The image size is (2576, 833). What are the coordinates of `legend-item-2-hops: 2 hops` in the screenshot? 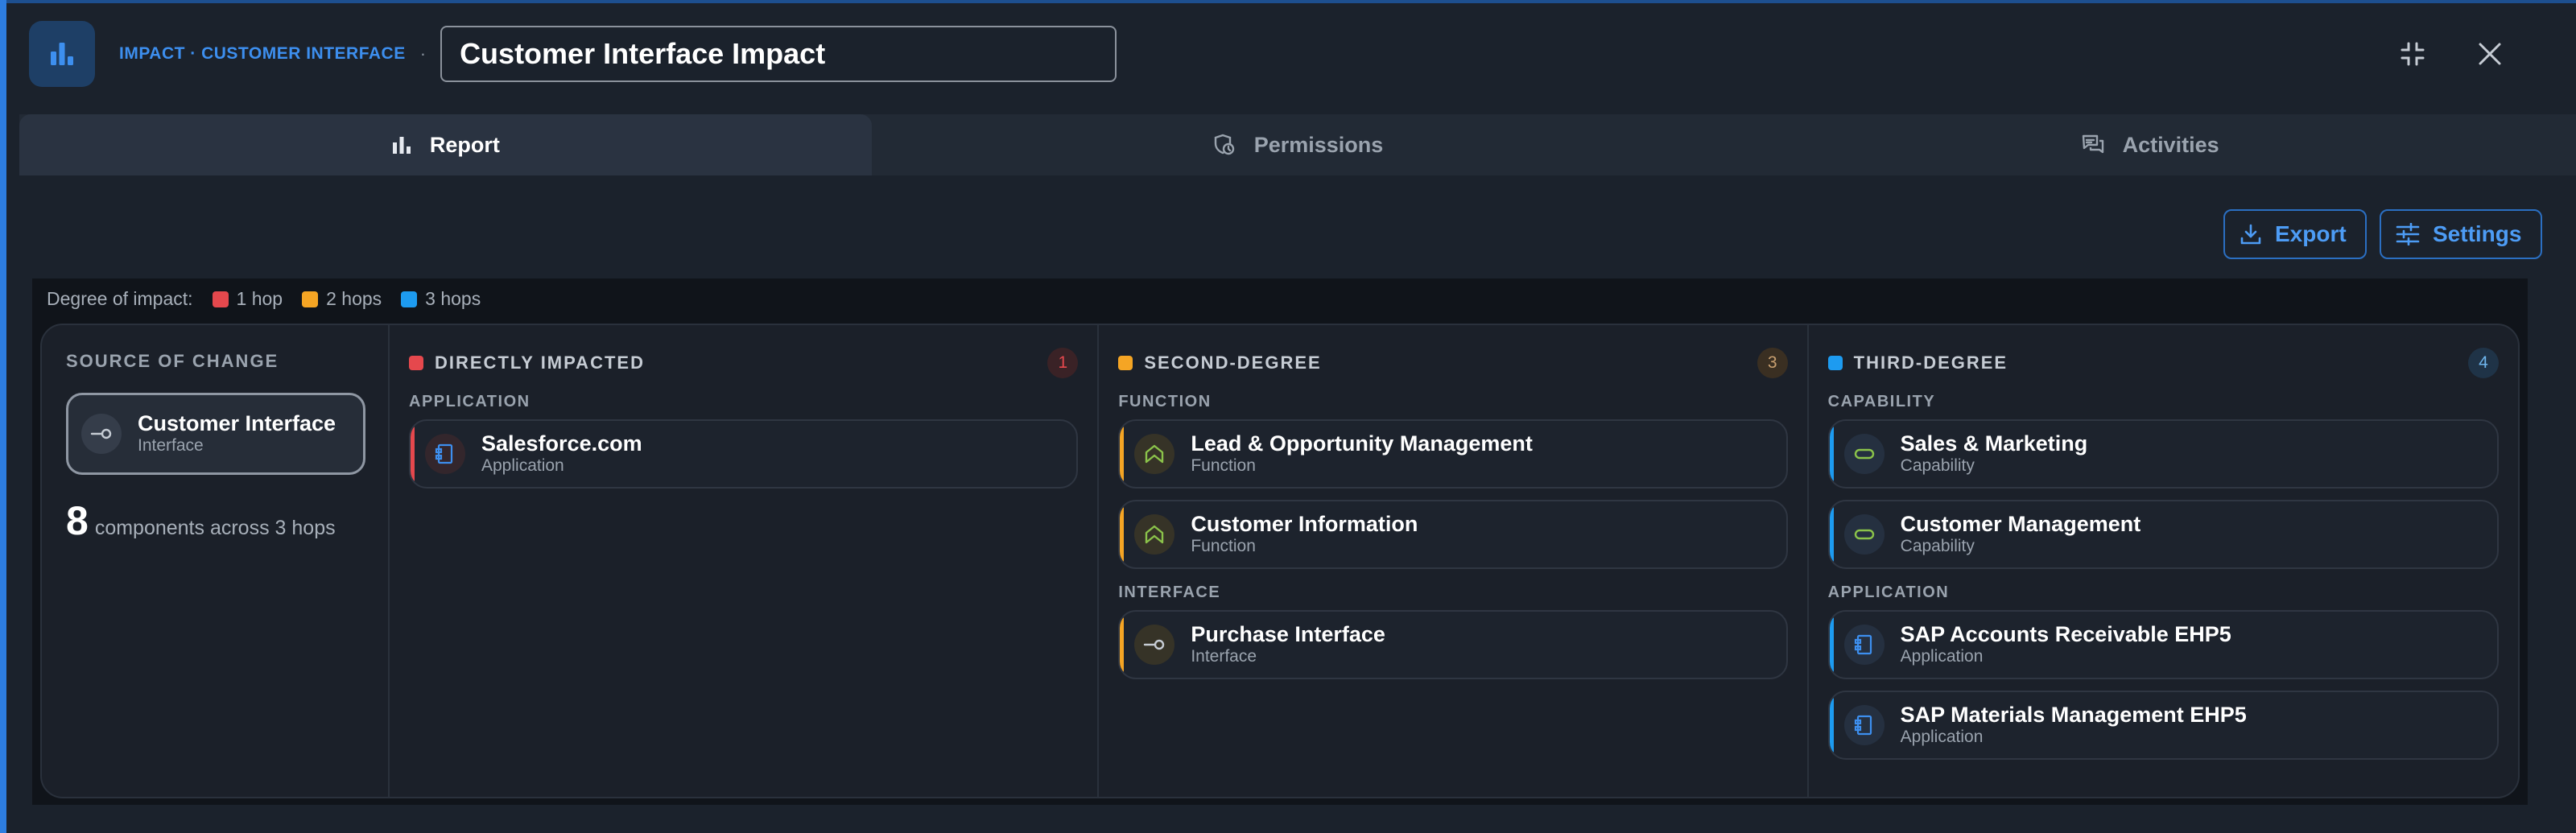 It's located at (342, 299).